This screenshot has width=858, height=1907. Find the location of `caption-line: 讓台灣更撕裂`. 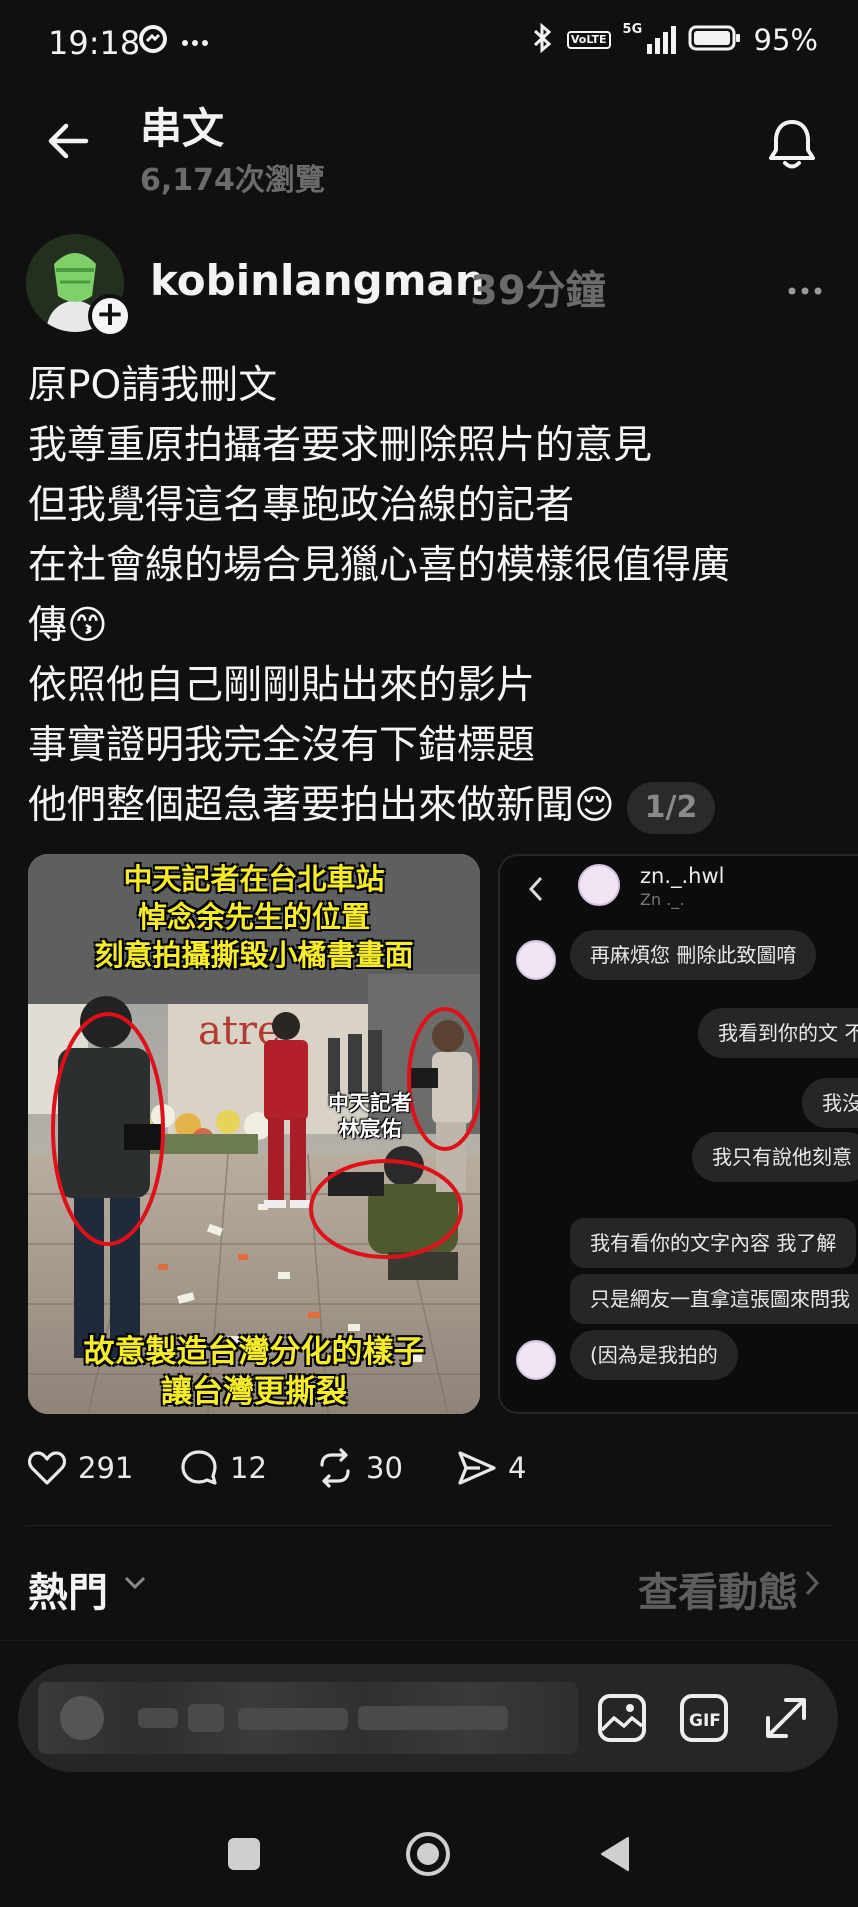

caption-line: 讓台灣更撕裂 is located at coordinates (254, 1392).